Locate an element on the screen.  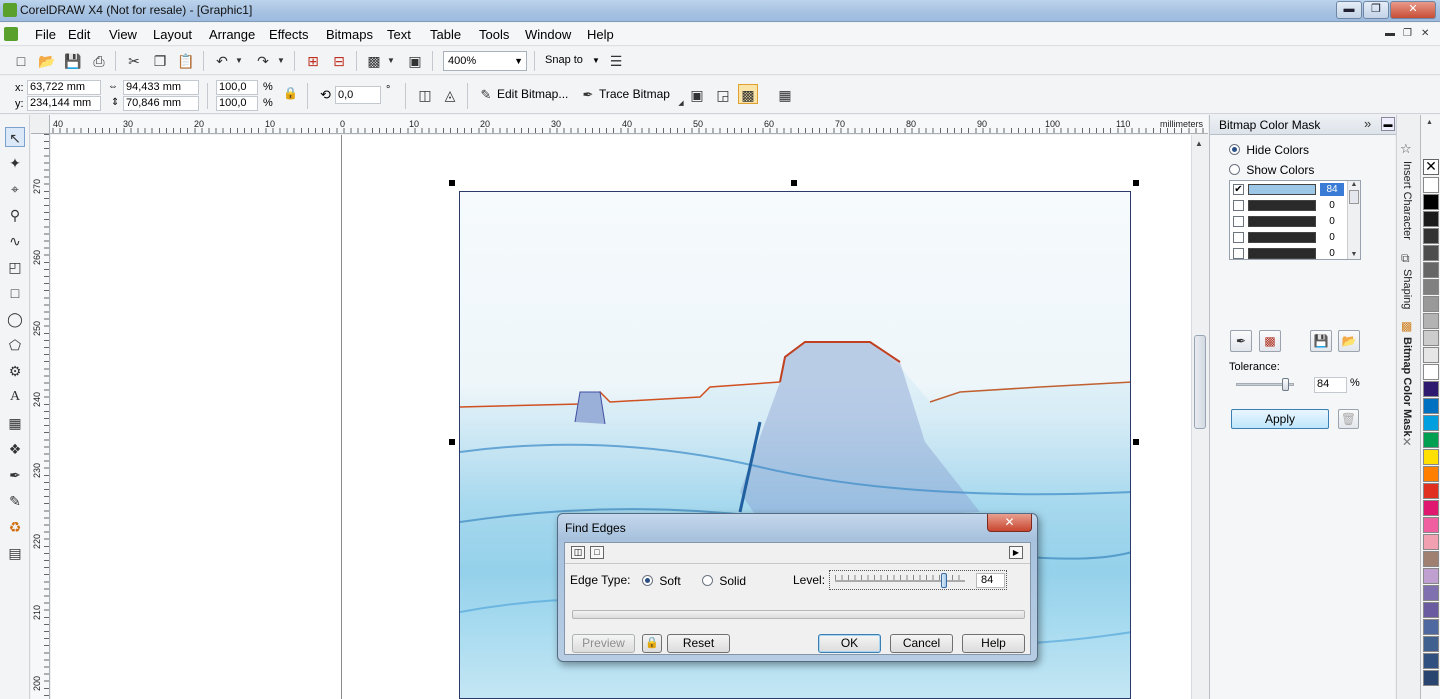
shape-tool-icon: ✦ is located at coordinates (15, 163).